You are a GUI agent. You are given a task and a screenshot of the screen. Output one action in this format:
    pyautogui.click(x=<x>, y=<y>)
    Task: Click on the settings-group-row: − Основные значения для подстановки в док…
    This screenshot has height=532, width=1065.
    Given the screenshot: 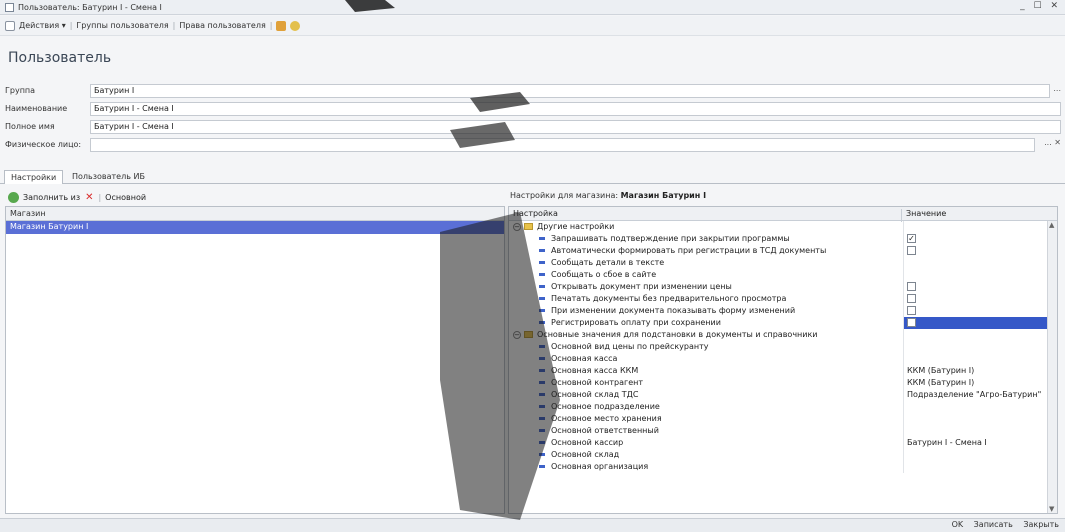 What is the action you would take?
    pyautogui.click(x=783, y=335)
    